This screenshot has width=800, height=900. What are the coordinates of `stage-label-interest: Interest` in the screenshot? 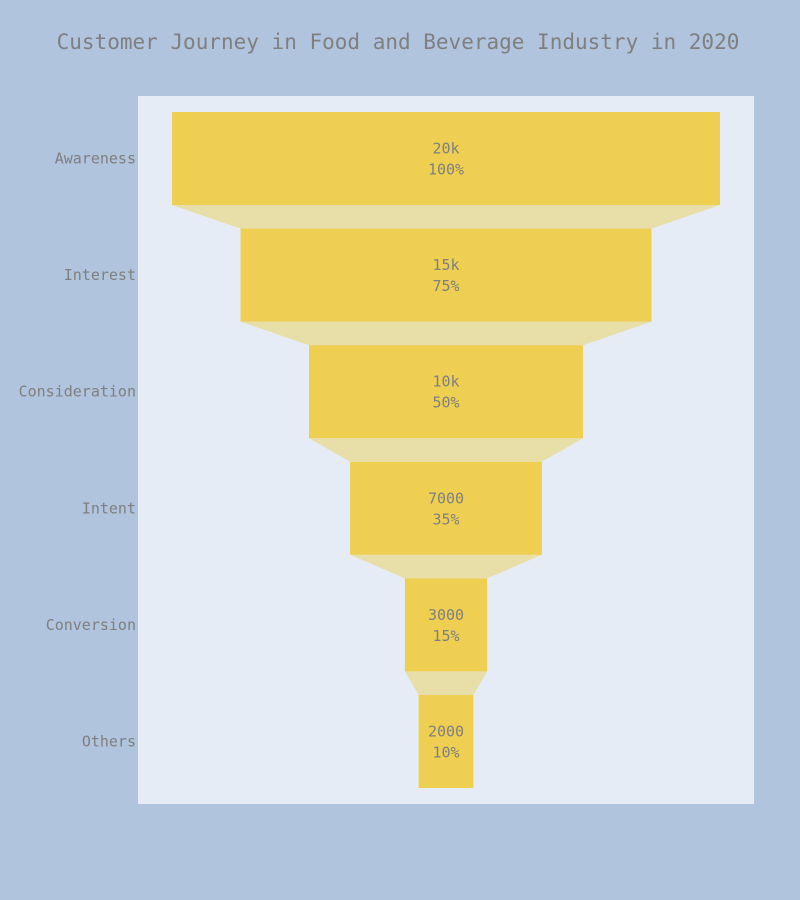 It's located at (100, 275).